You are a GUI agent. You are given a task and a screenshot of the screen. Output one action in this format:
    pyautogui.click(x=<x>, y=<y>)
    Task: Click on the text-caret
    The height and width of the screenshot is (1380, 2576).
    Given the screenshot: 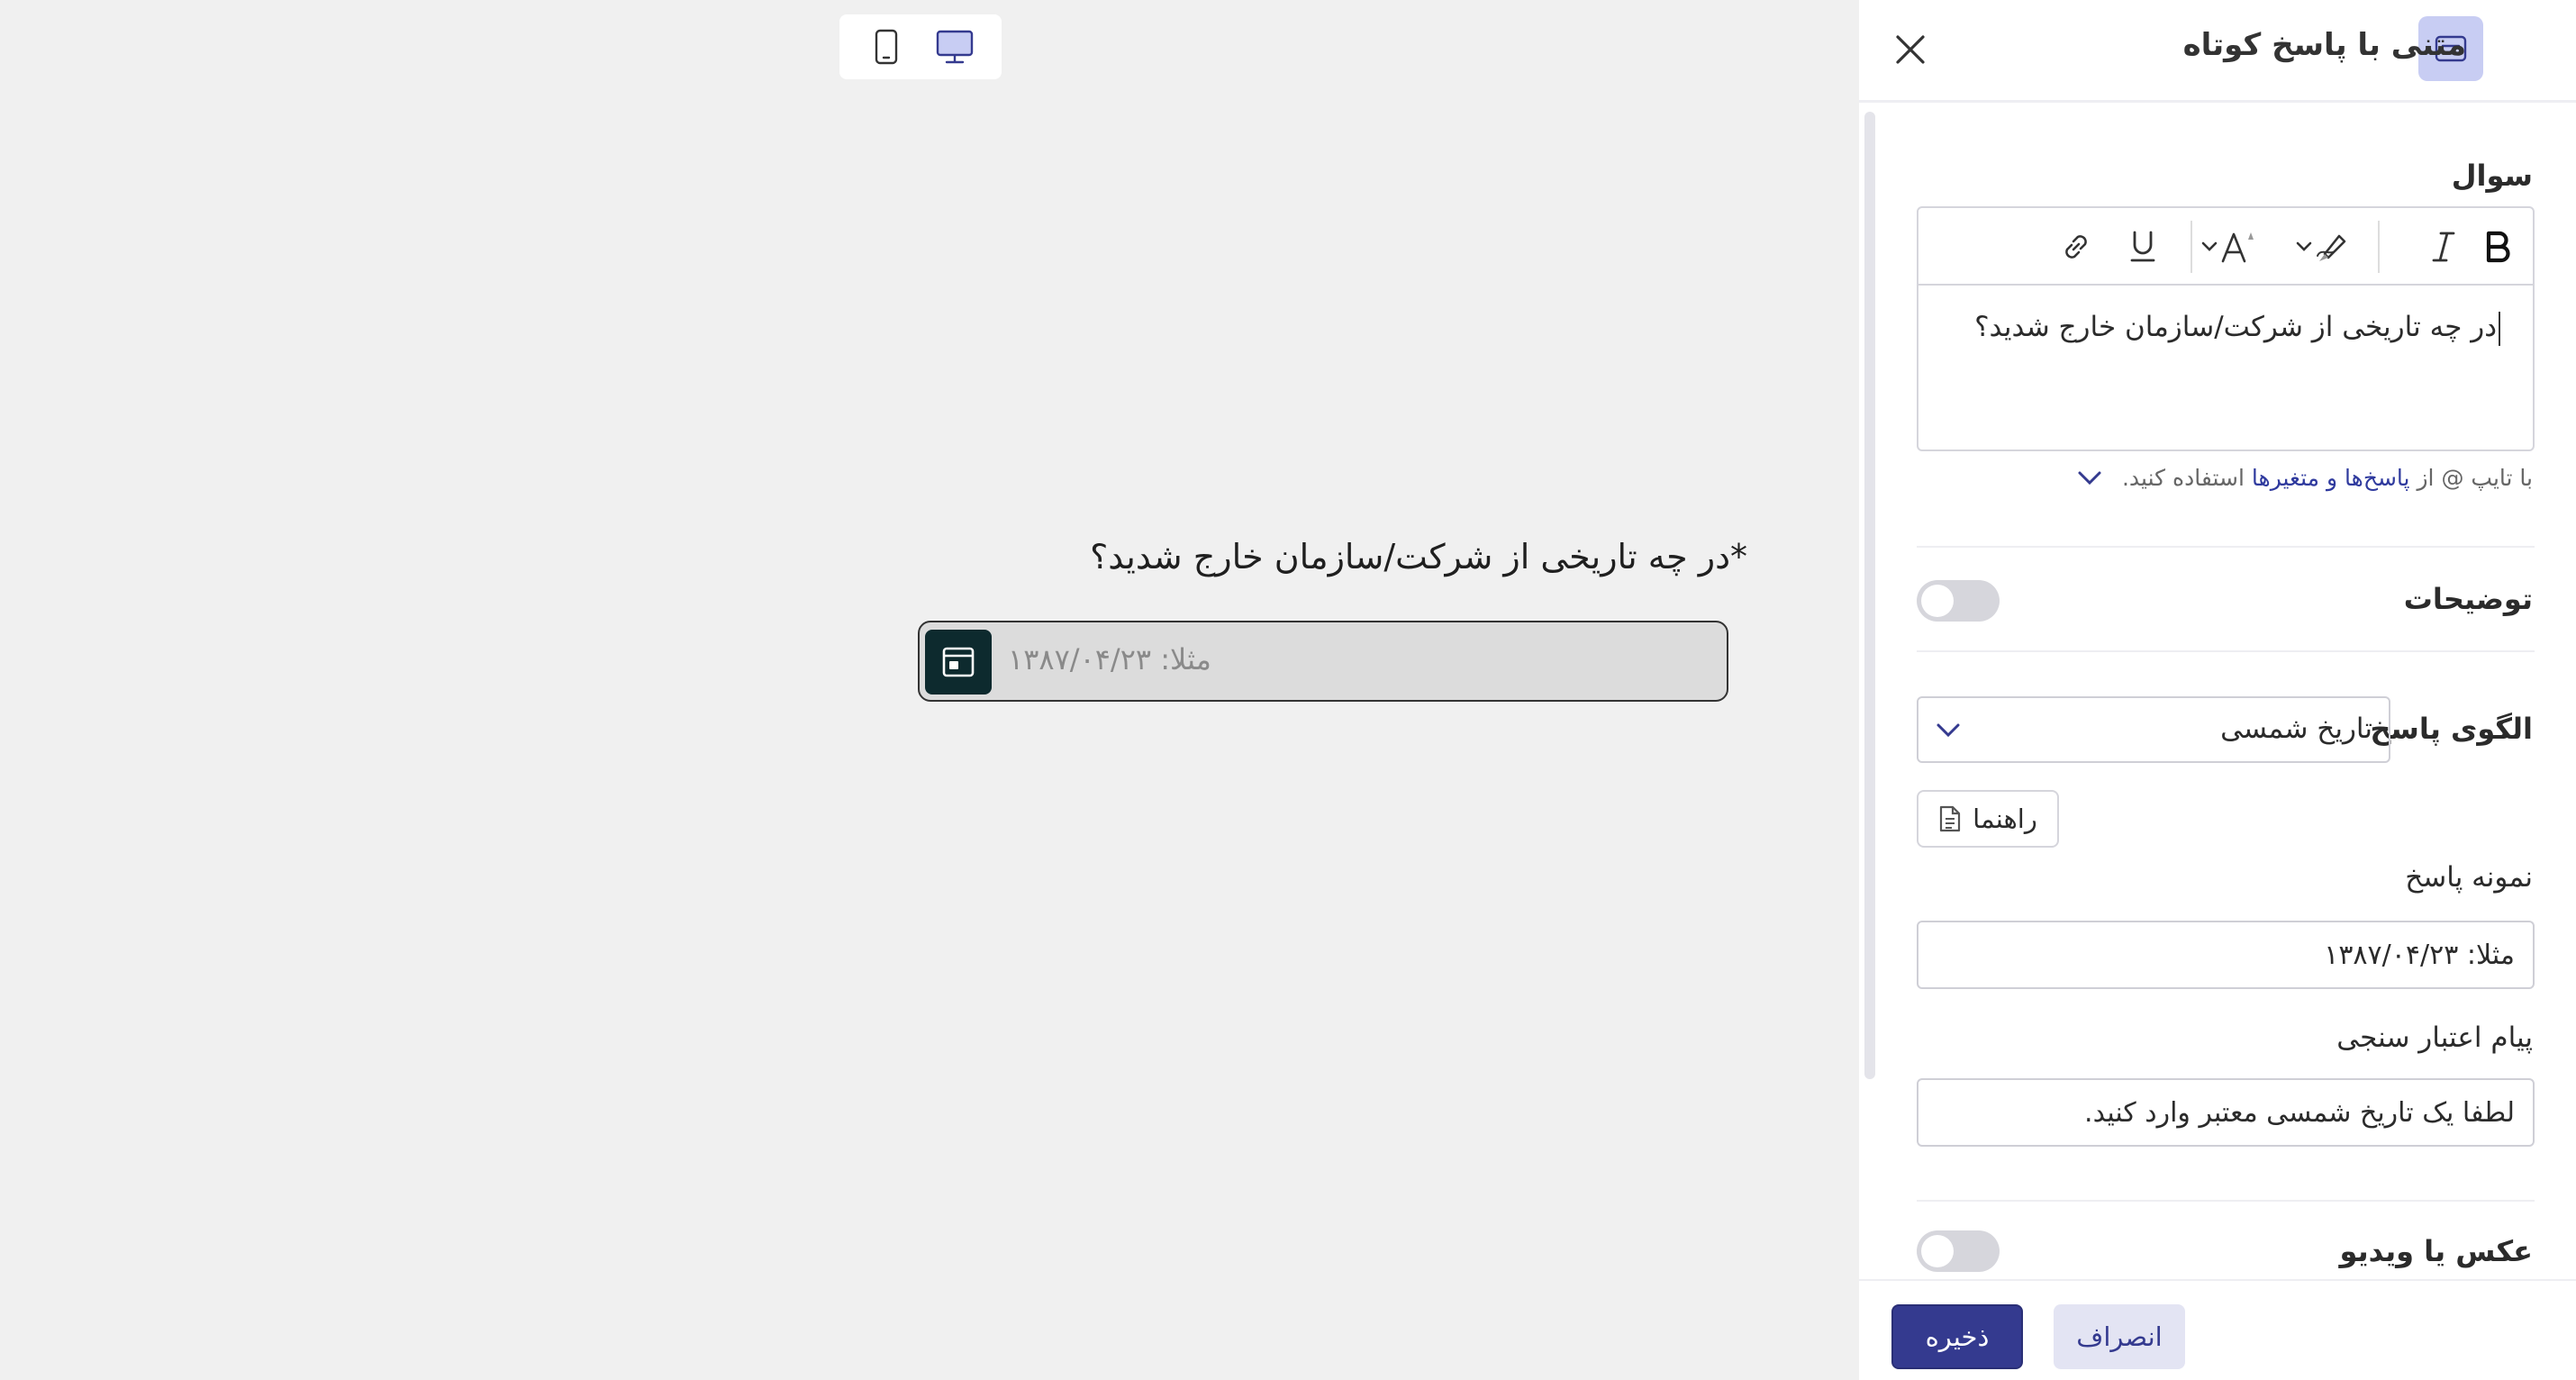 What is the action you would take?
    pyautogui.click(x=2499, y=328)
    